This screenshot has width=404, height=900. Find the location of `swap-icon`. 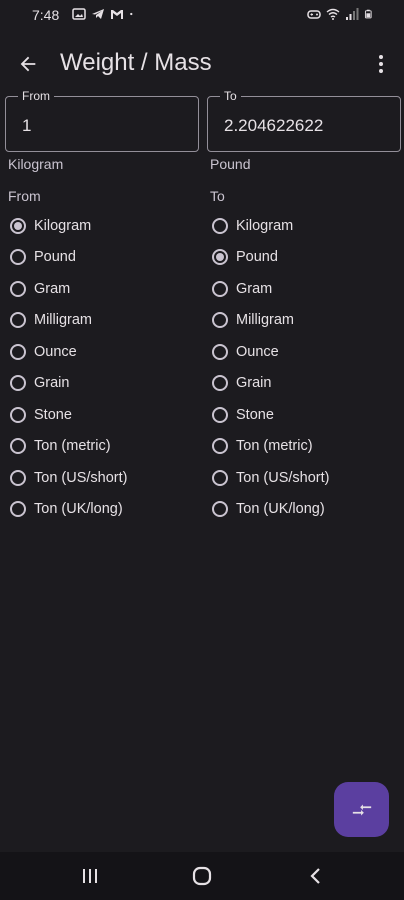

swap-icon is located at coordinates (361, 809).